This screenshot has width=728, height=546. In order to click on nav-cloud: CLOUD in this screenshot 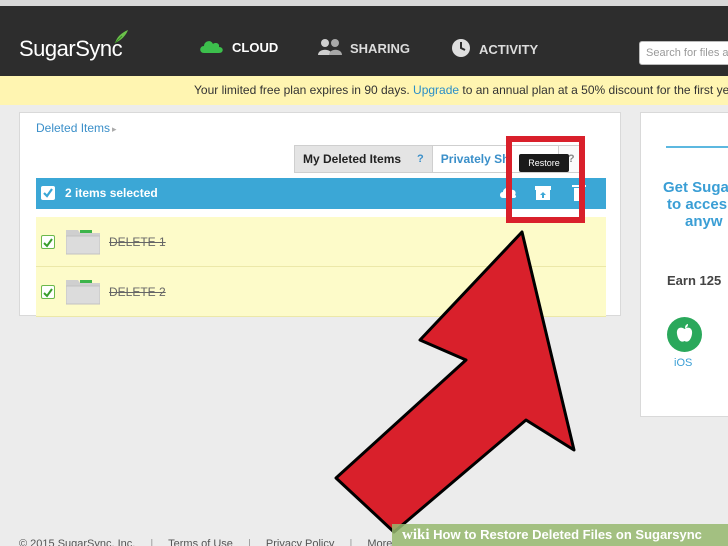, I will do `click(238, 47)`.